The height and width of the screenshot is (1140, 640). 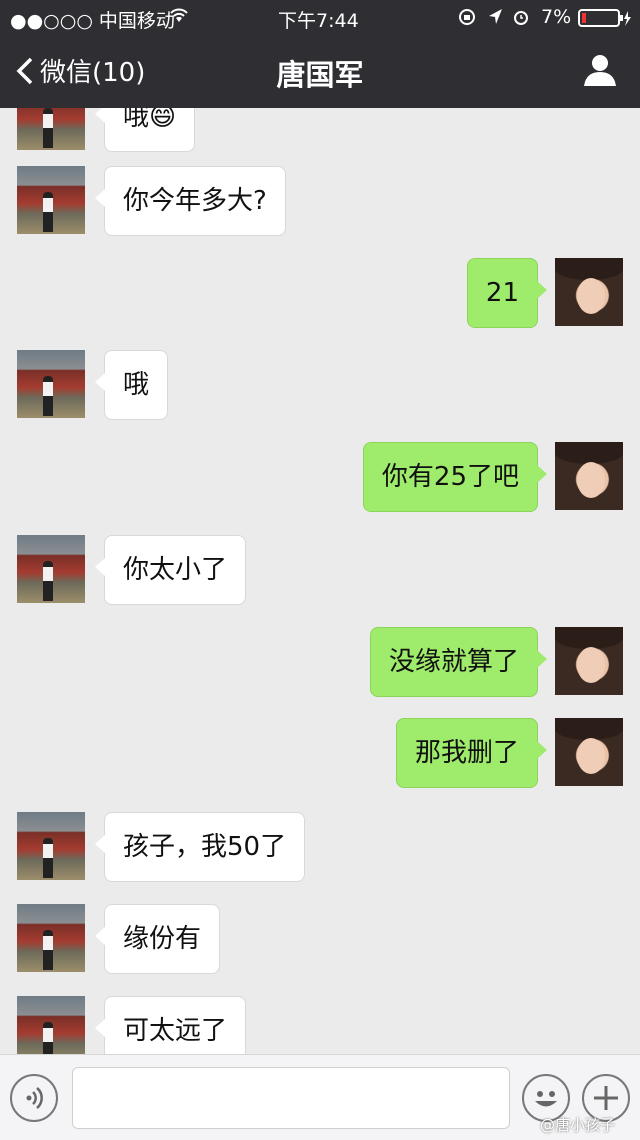 I want to click on profile-icon, so click(x=600, y=70).